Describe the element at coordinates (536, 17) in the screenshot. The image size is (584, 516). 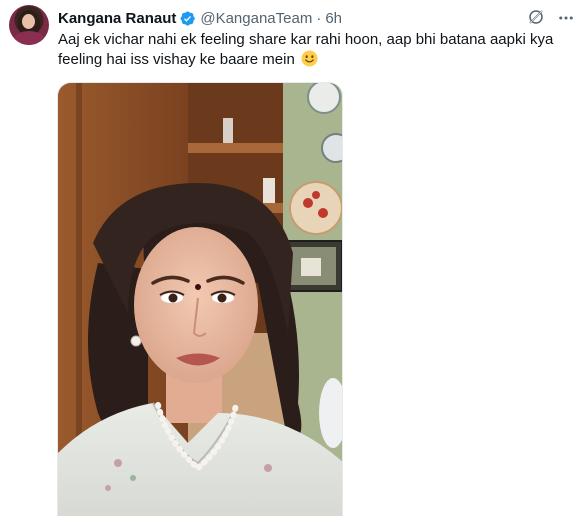
I see `grok-icon` at that location.